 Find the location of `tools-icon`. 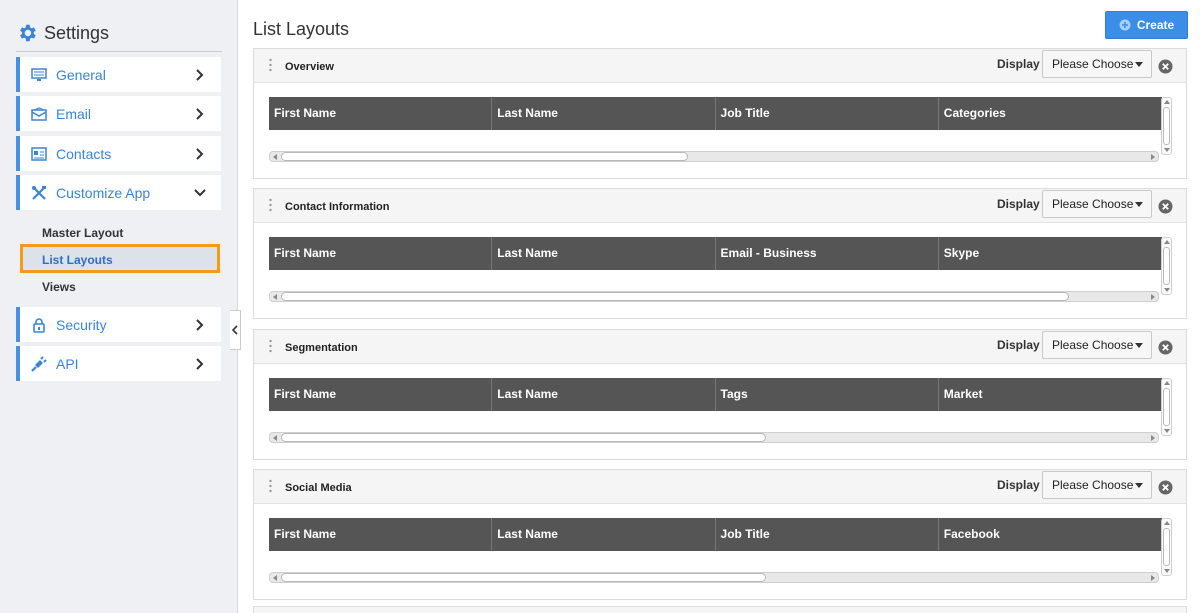

tools-icon is located at coordinates (39, 193).